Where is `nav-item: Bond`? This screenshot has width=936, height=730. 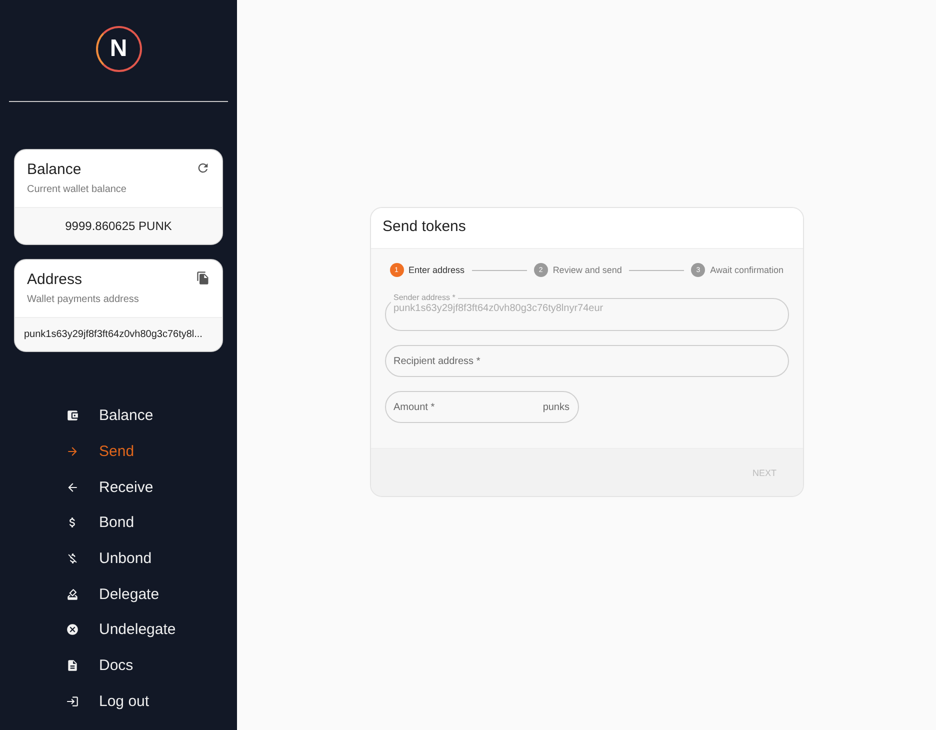 nav-item: Bond is located at coordinates (118, 523).